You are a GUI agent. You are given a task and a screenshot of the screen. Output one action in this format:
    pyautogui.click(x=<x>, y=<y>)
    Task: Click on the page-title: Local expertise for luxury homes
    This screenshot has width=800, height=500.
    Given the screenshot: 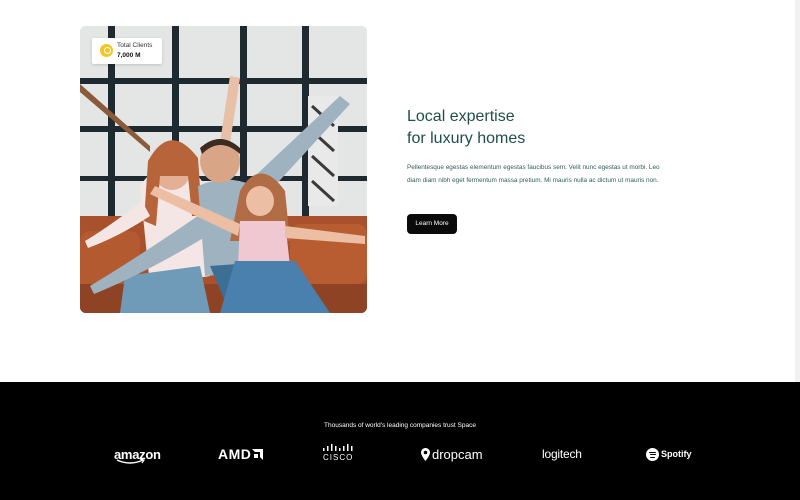 What is the action you would take?
    pyautogui.click(x=537, y=128)
    